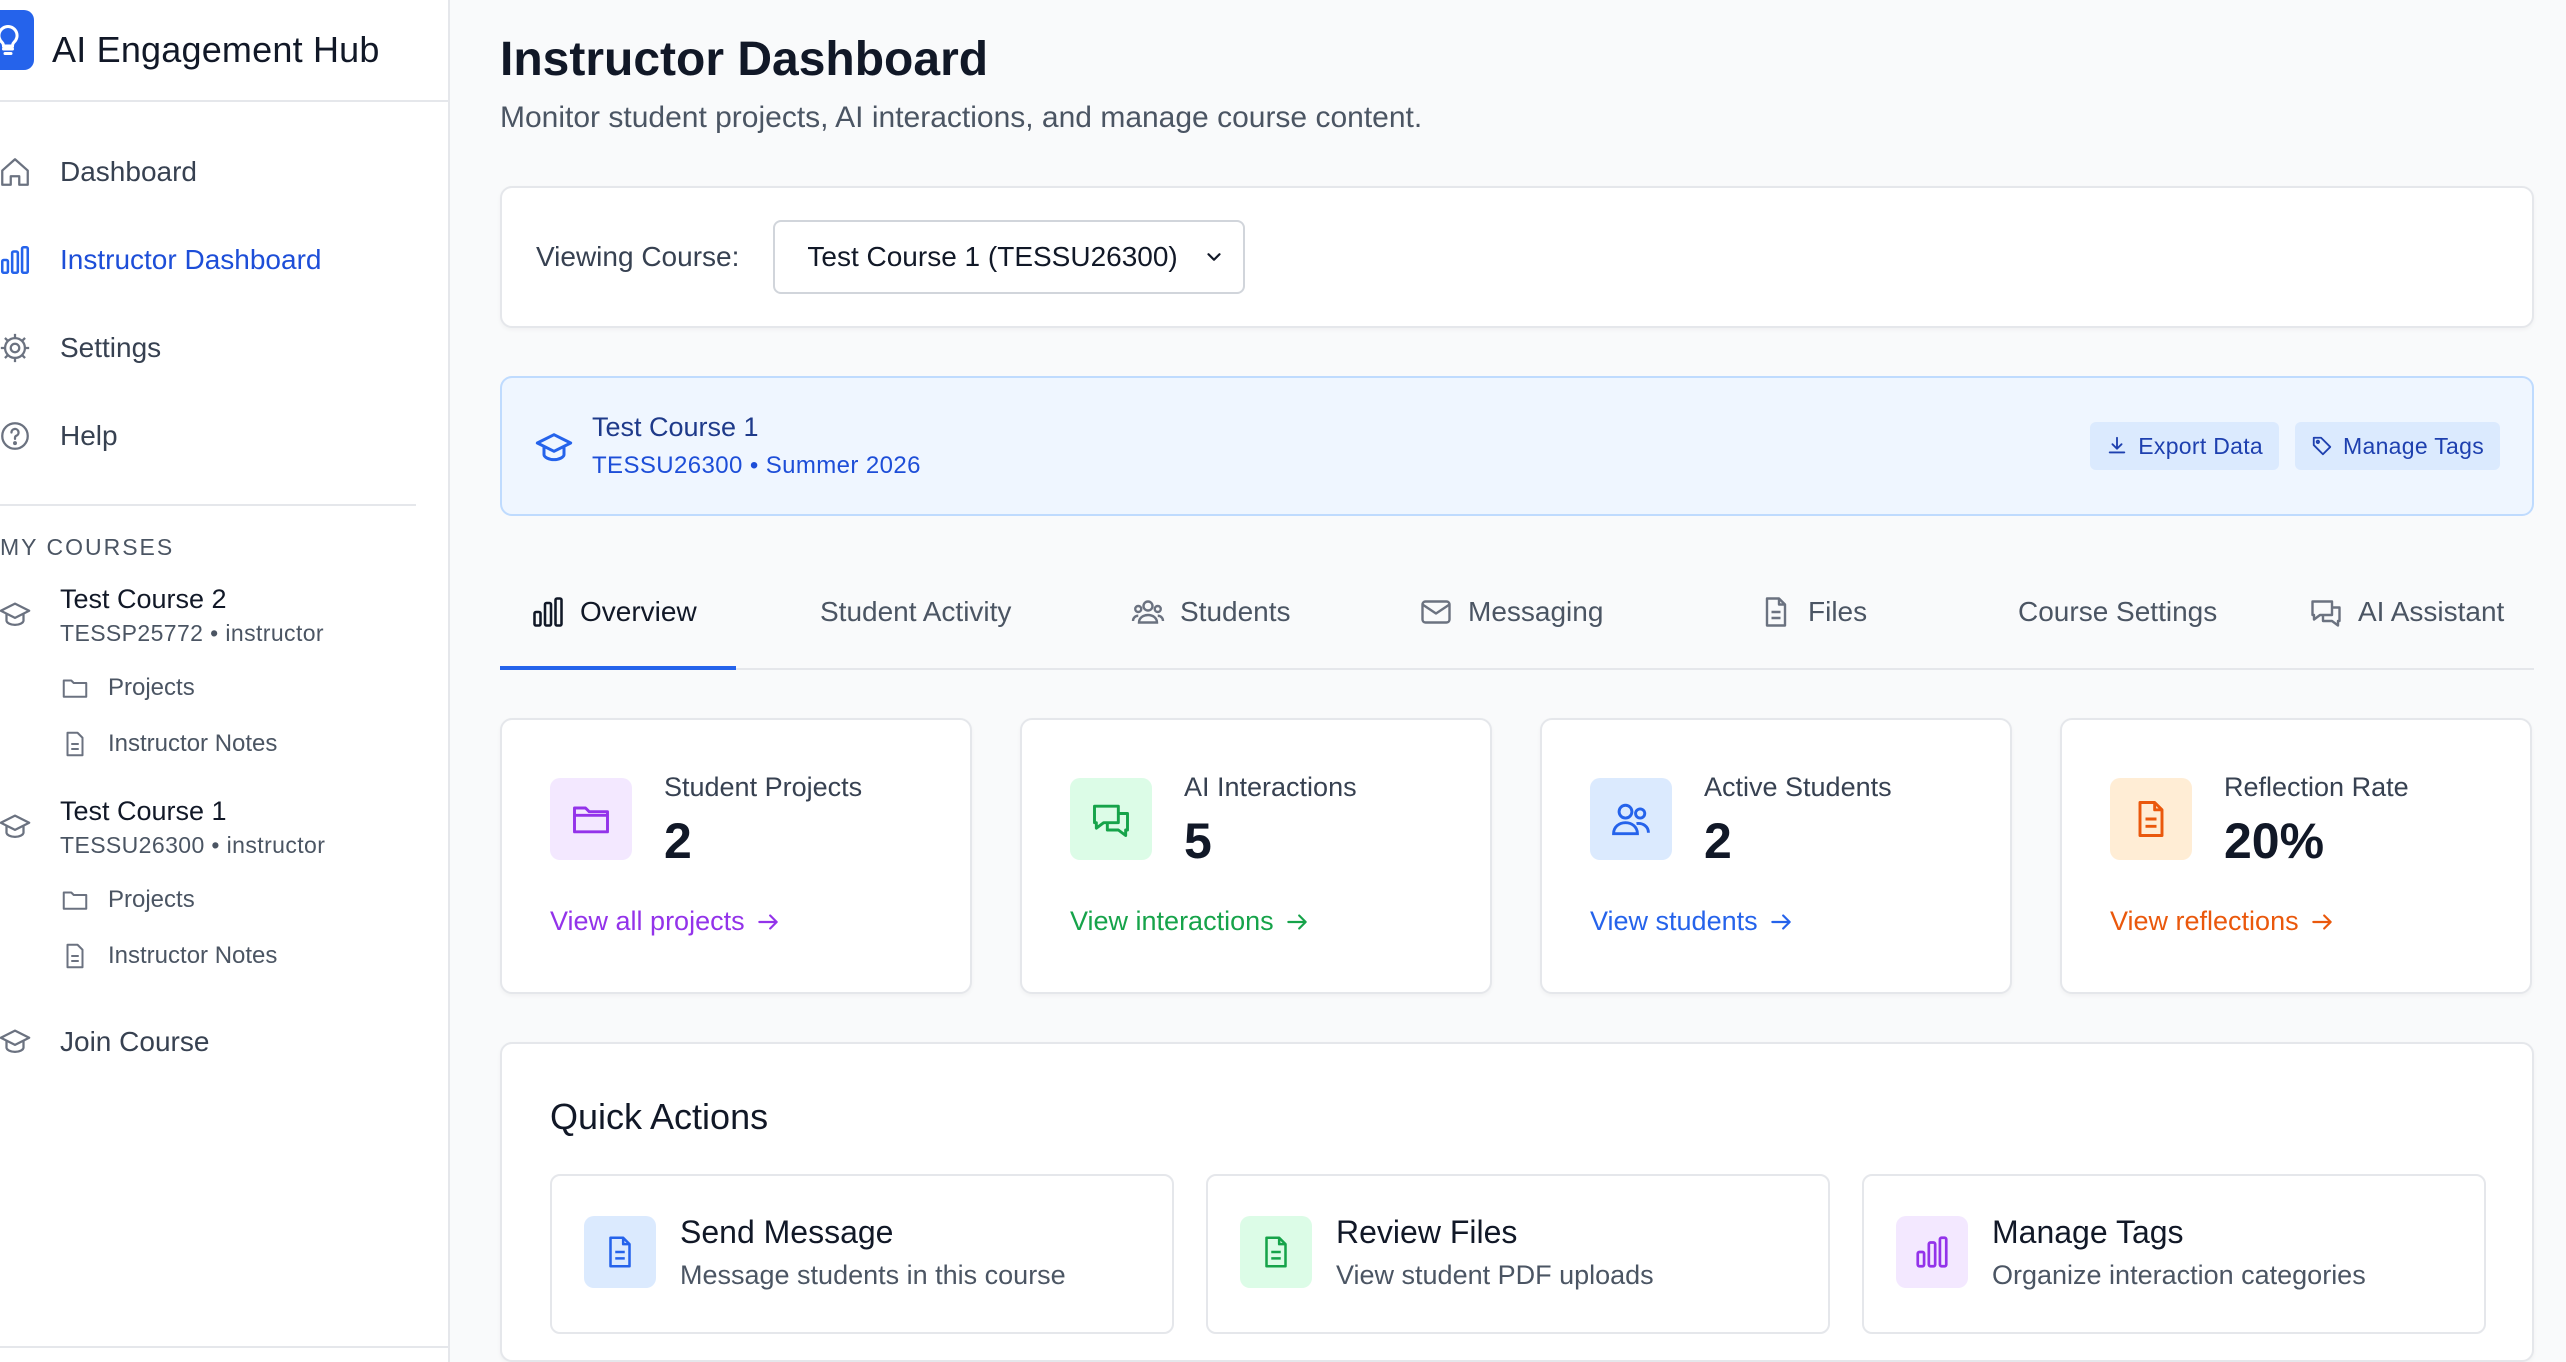 Image resolution: width=2566 pixels, height=1362 pixels. Describe the element at coordinates (638, 611) in the screenshot. I see `tab-label: Overview` at that location.